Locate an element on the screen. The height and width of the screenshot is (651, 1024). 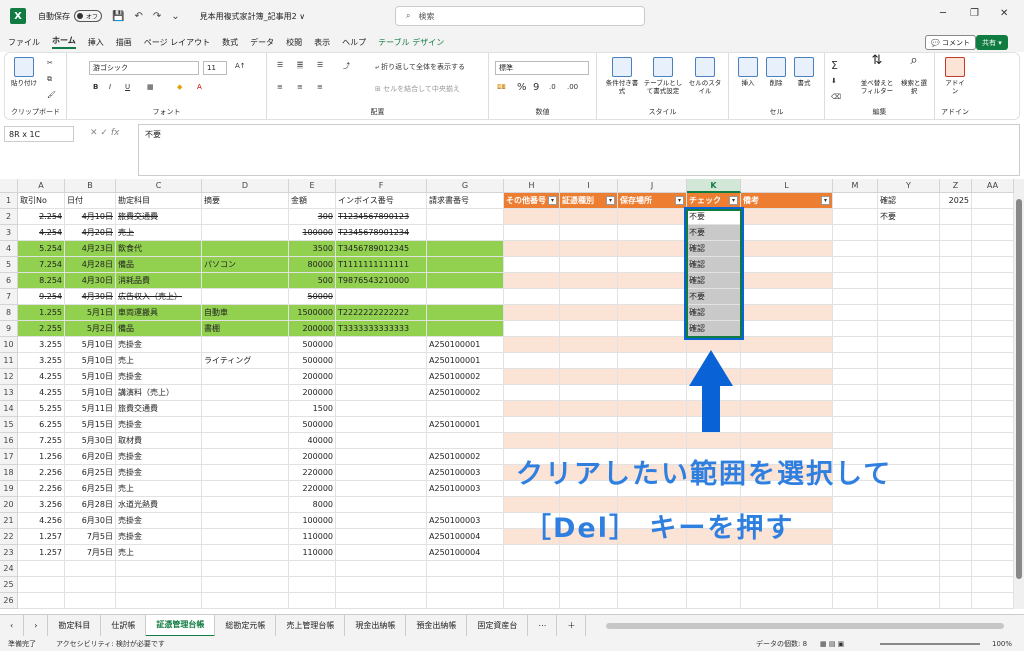
cell-F15 is located at coordinates (381, 425).